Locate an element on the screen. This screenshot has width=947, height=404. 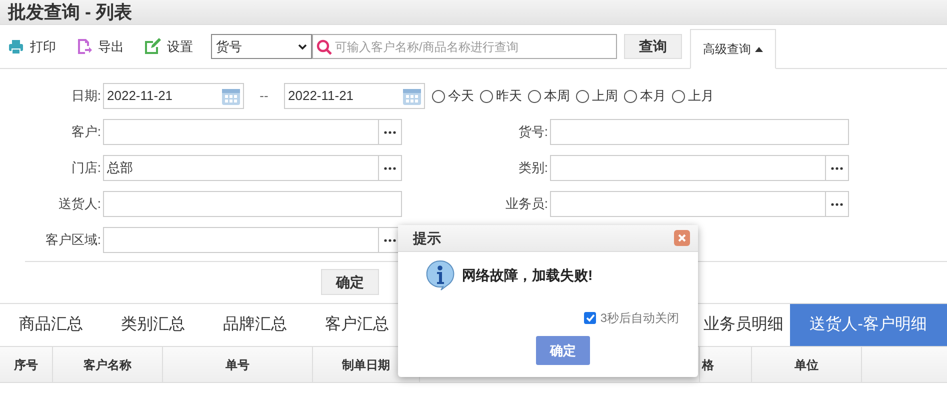
column-header: 单位 is located at coordinates (807, 364).